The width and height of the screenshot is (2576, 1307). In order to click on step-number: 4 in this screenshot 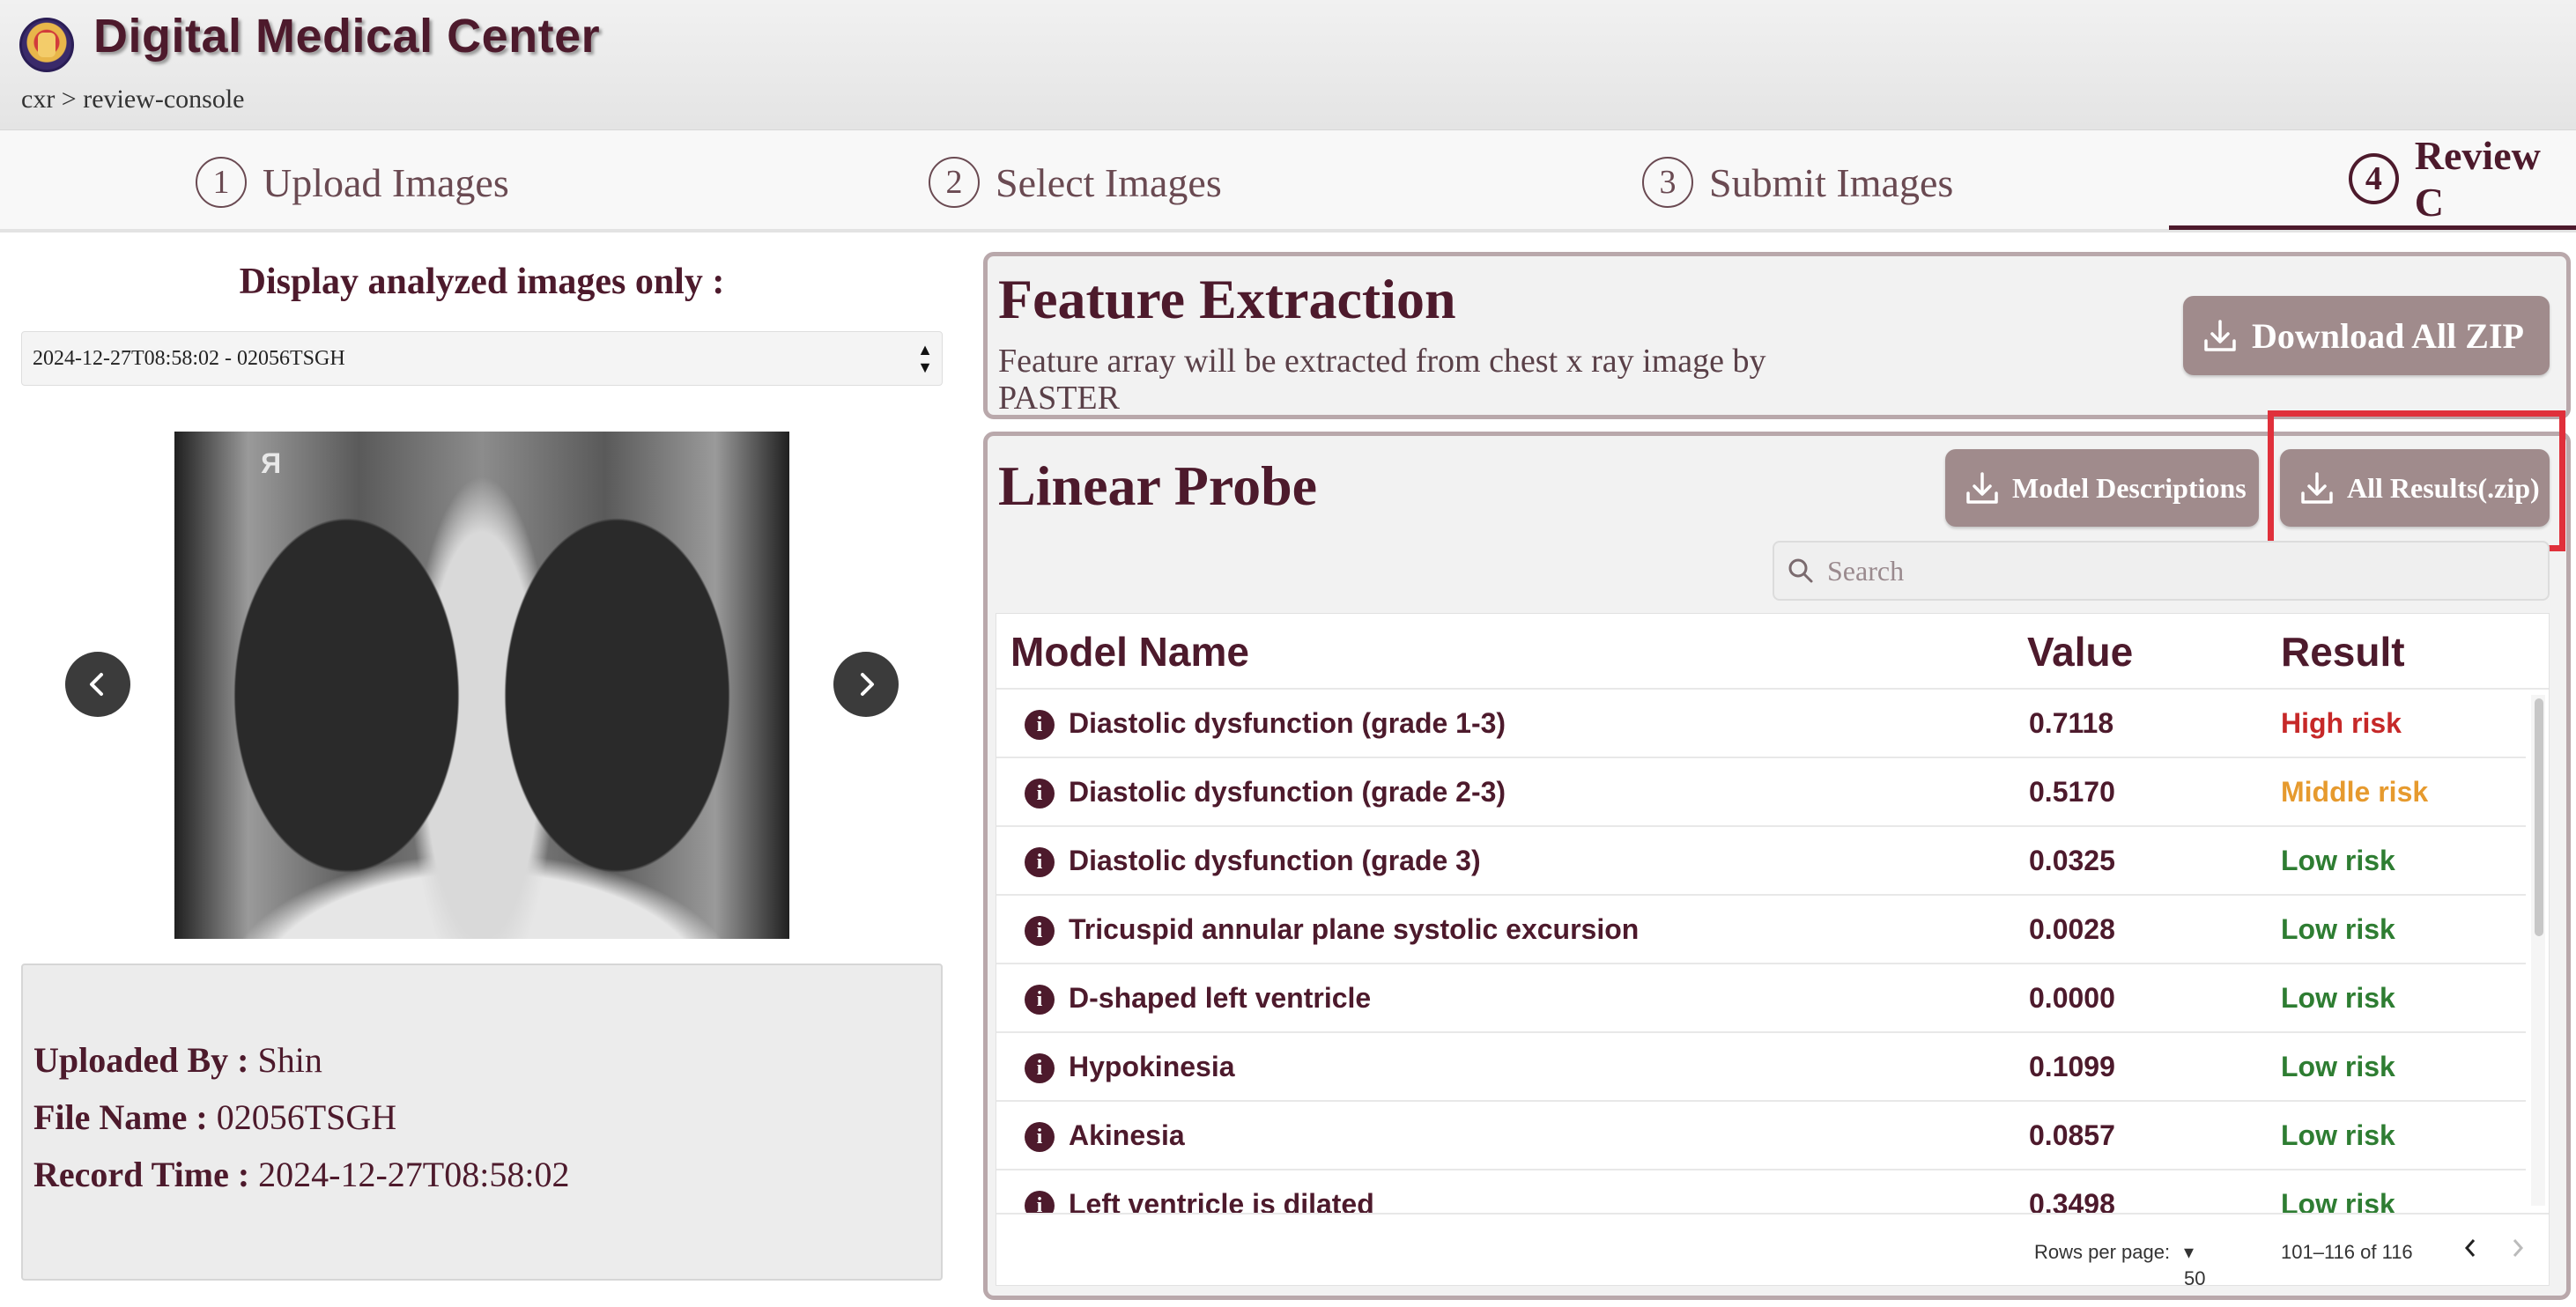, I will do `click(2374, 178)`.